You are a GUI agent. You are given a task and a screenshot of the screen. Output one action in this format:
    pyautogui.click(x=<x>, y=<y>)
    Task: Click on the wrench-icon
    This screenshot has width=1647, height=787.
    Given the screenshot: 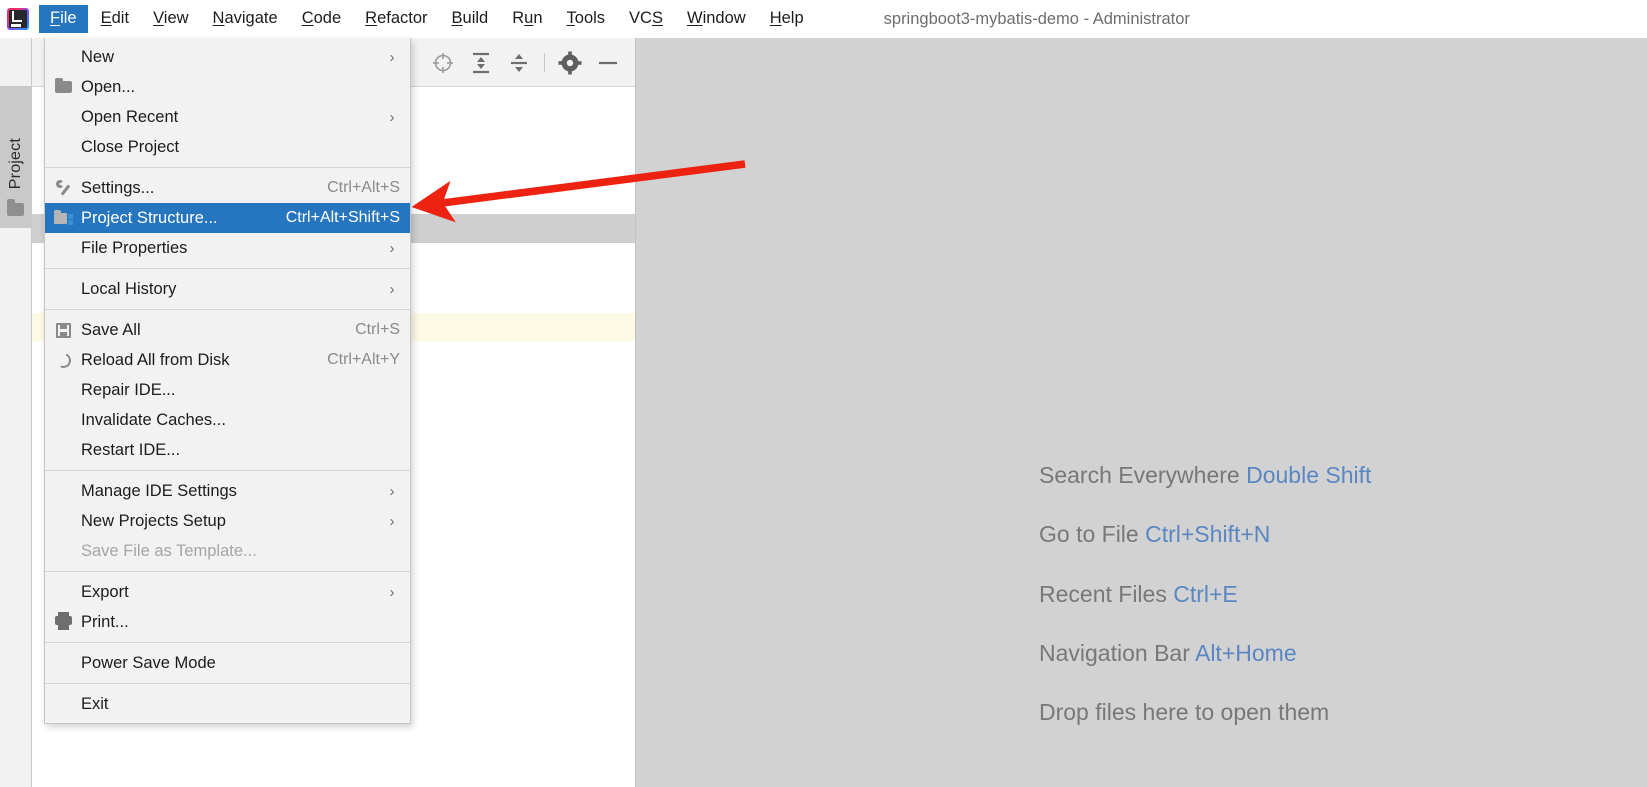 What is the action you would take?
    pyautogui.click(x=63, y=187)
    